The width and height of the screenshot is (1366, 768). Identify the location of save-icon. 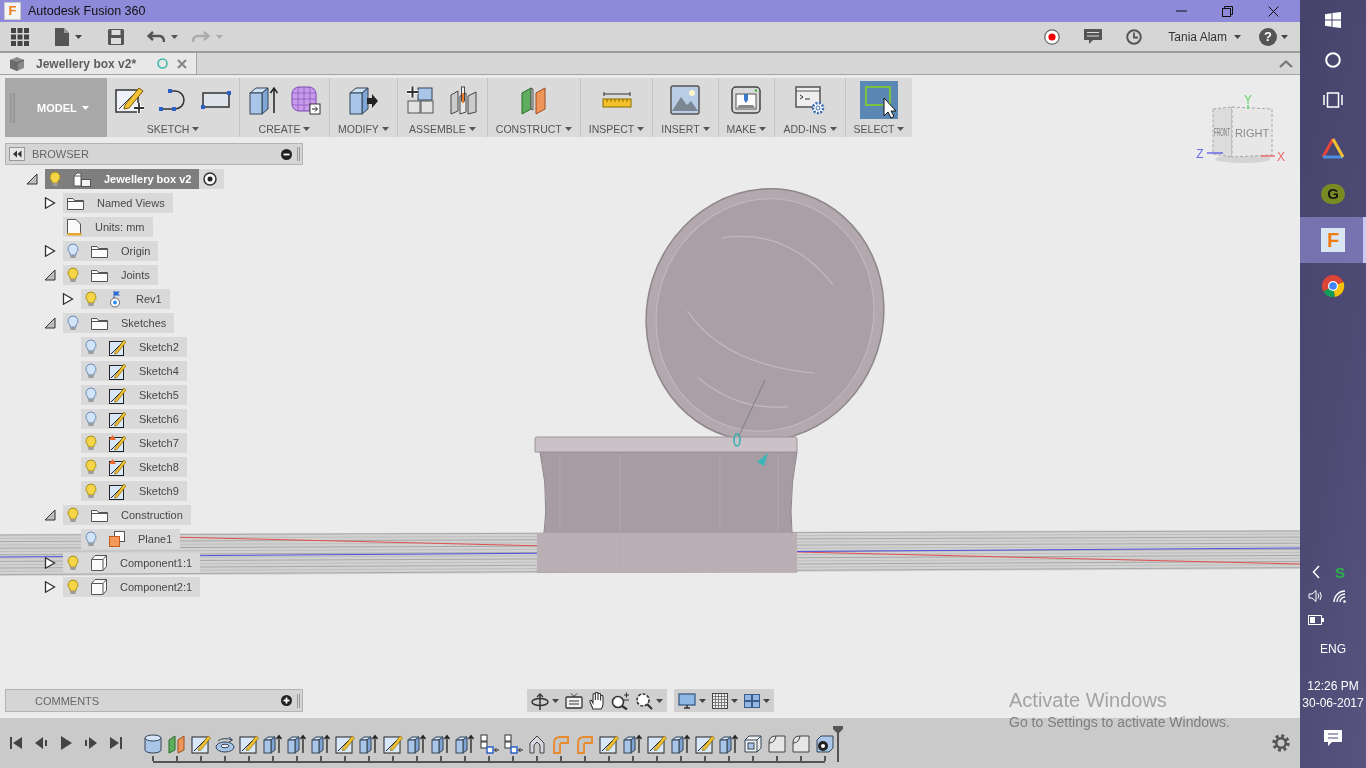
(116, 36).